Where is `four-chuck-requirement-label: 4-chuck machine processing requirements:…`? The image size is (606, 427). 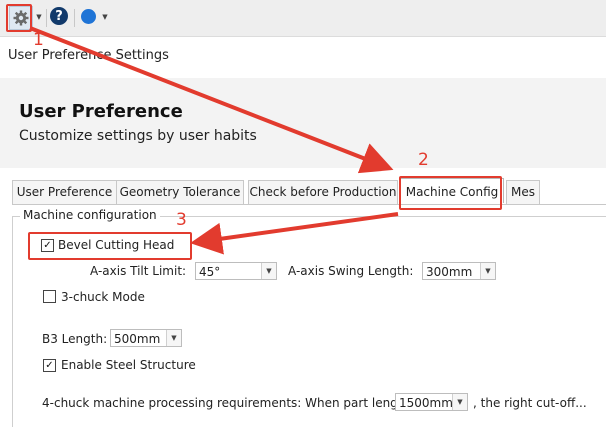
four-chuck-requirement-label: 4-chuck machine processing requirements:… is located at coordinates (233, 403).